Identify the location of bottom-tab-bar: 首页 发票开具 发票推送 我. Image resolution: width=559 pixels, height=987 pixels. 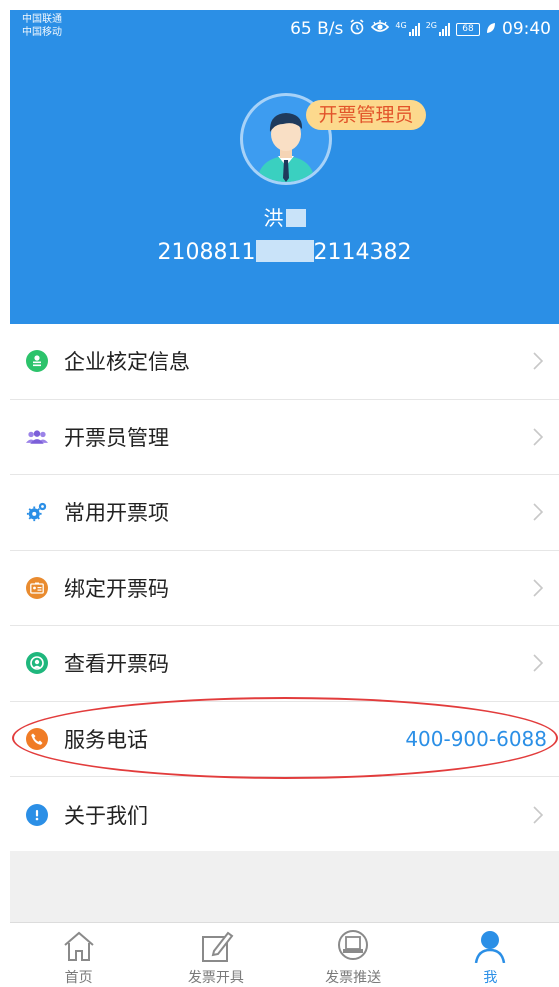
(284, 954).